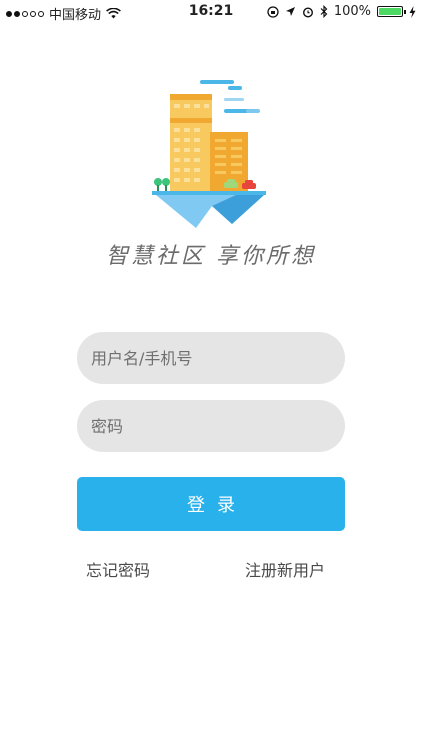 The image size is (422, 750). I want to click on ground, so click(209, 193).